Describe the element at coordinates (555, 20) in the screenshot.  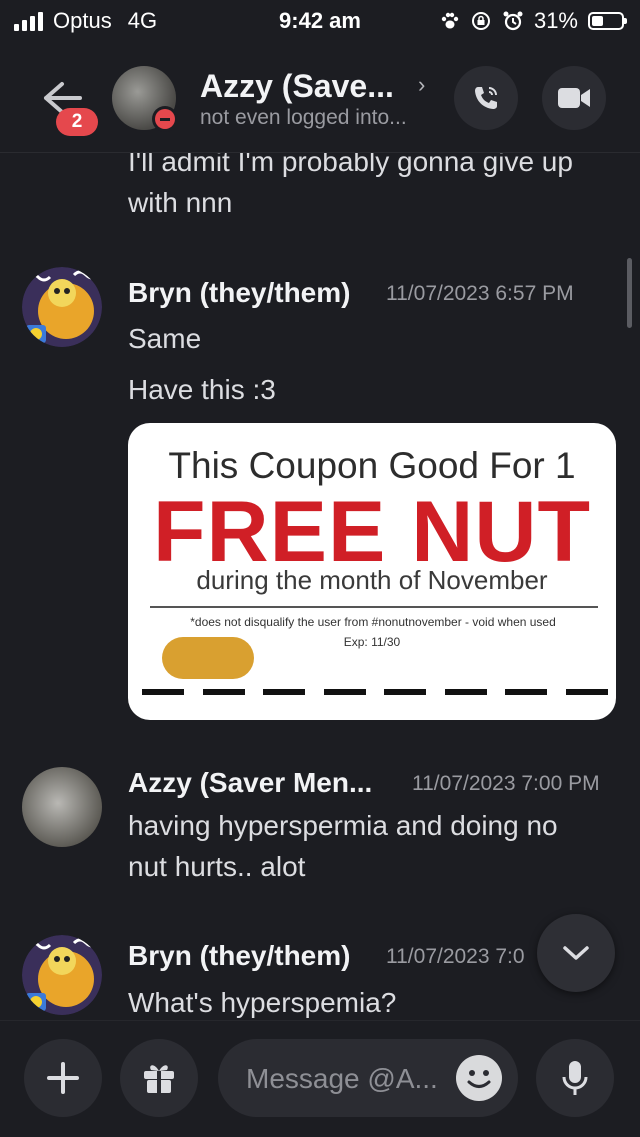
I see `battery-percent: 31%` at that location.